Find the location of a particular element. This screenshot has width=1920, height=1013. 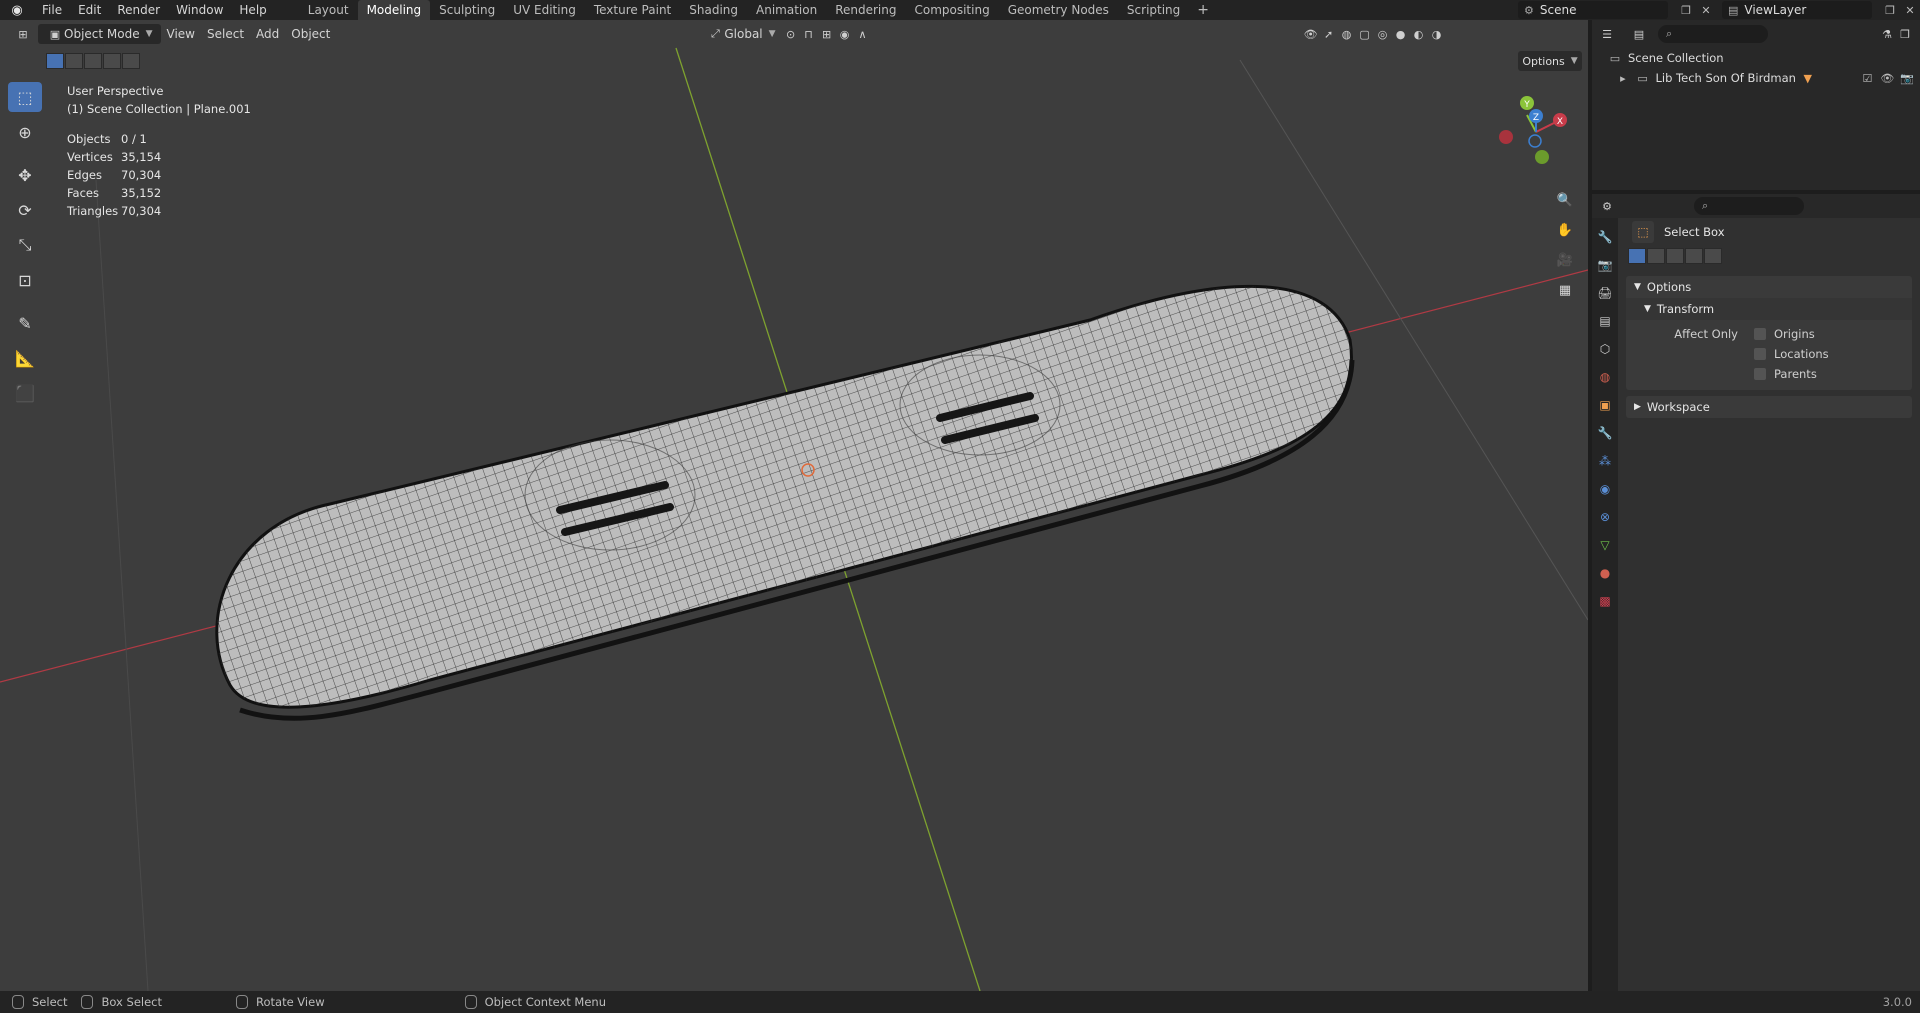

view-layer-selector: ▤ ViewLayer is located at coordinates (1797, 10).